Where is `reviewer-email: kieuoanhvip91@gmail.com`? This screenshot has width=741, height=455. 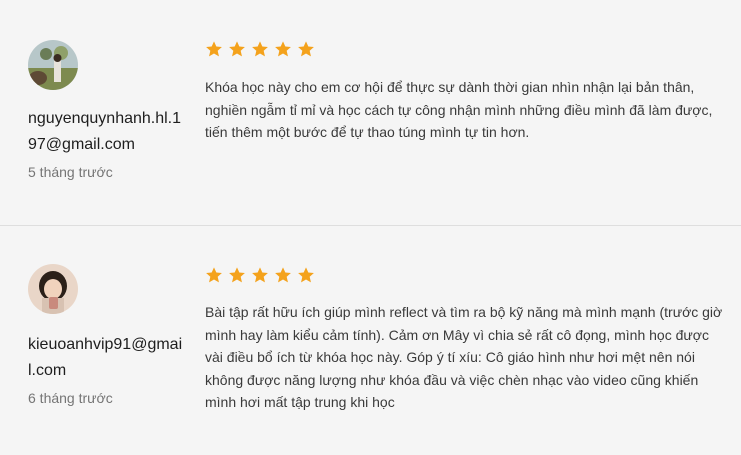 reviewer-email: kieuoanhvip91@gmail.com is located at coordinates (105, 357).